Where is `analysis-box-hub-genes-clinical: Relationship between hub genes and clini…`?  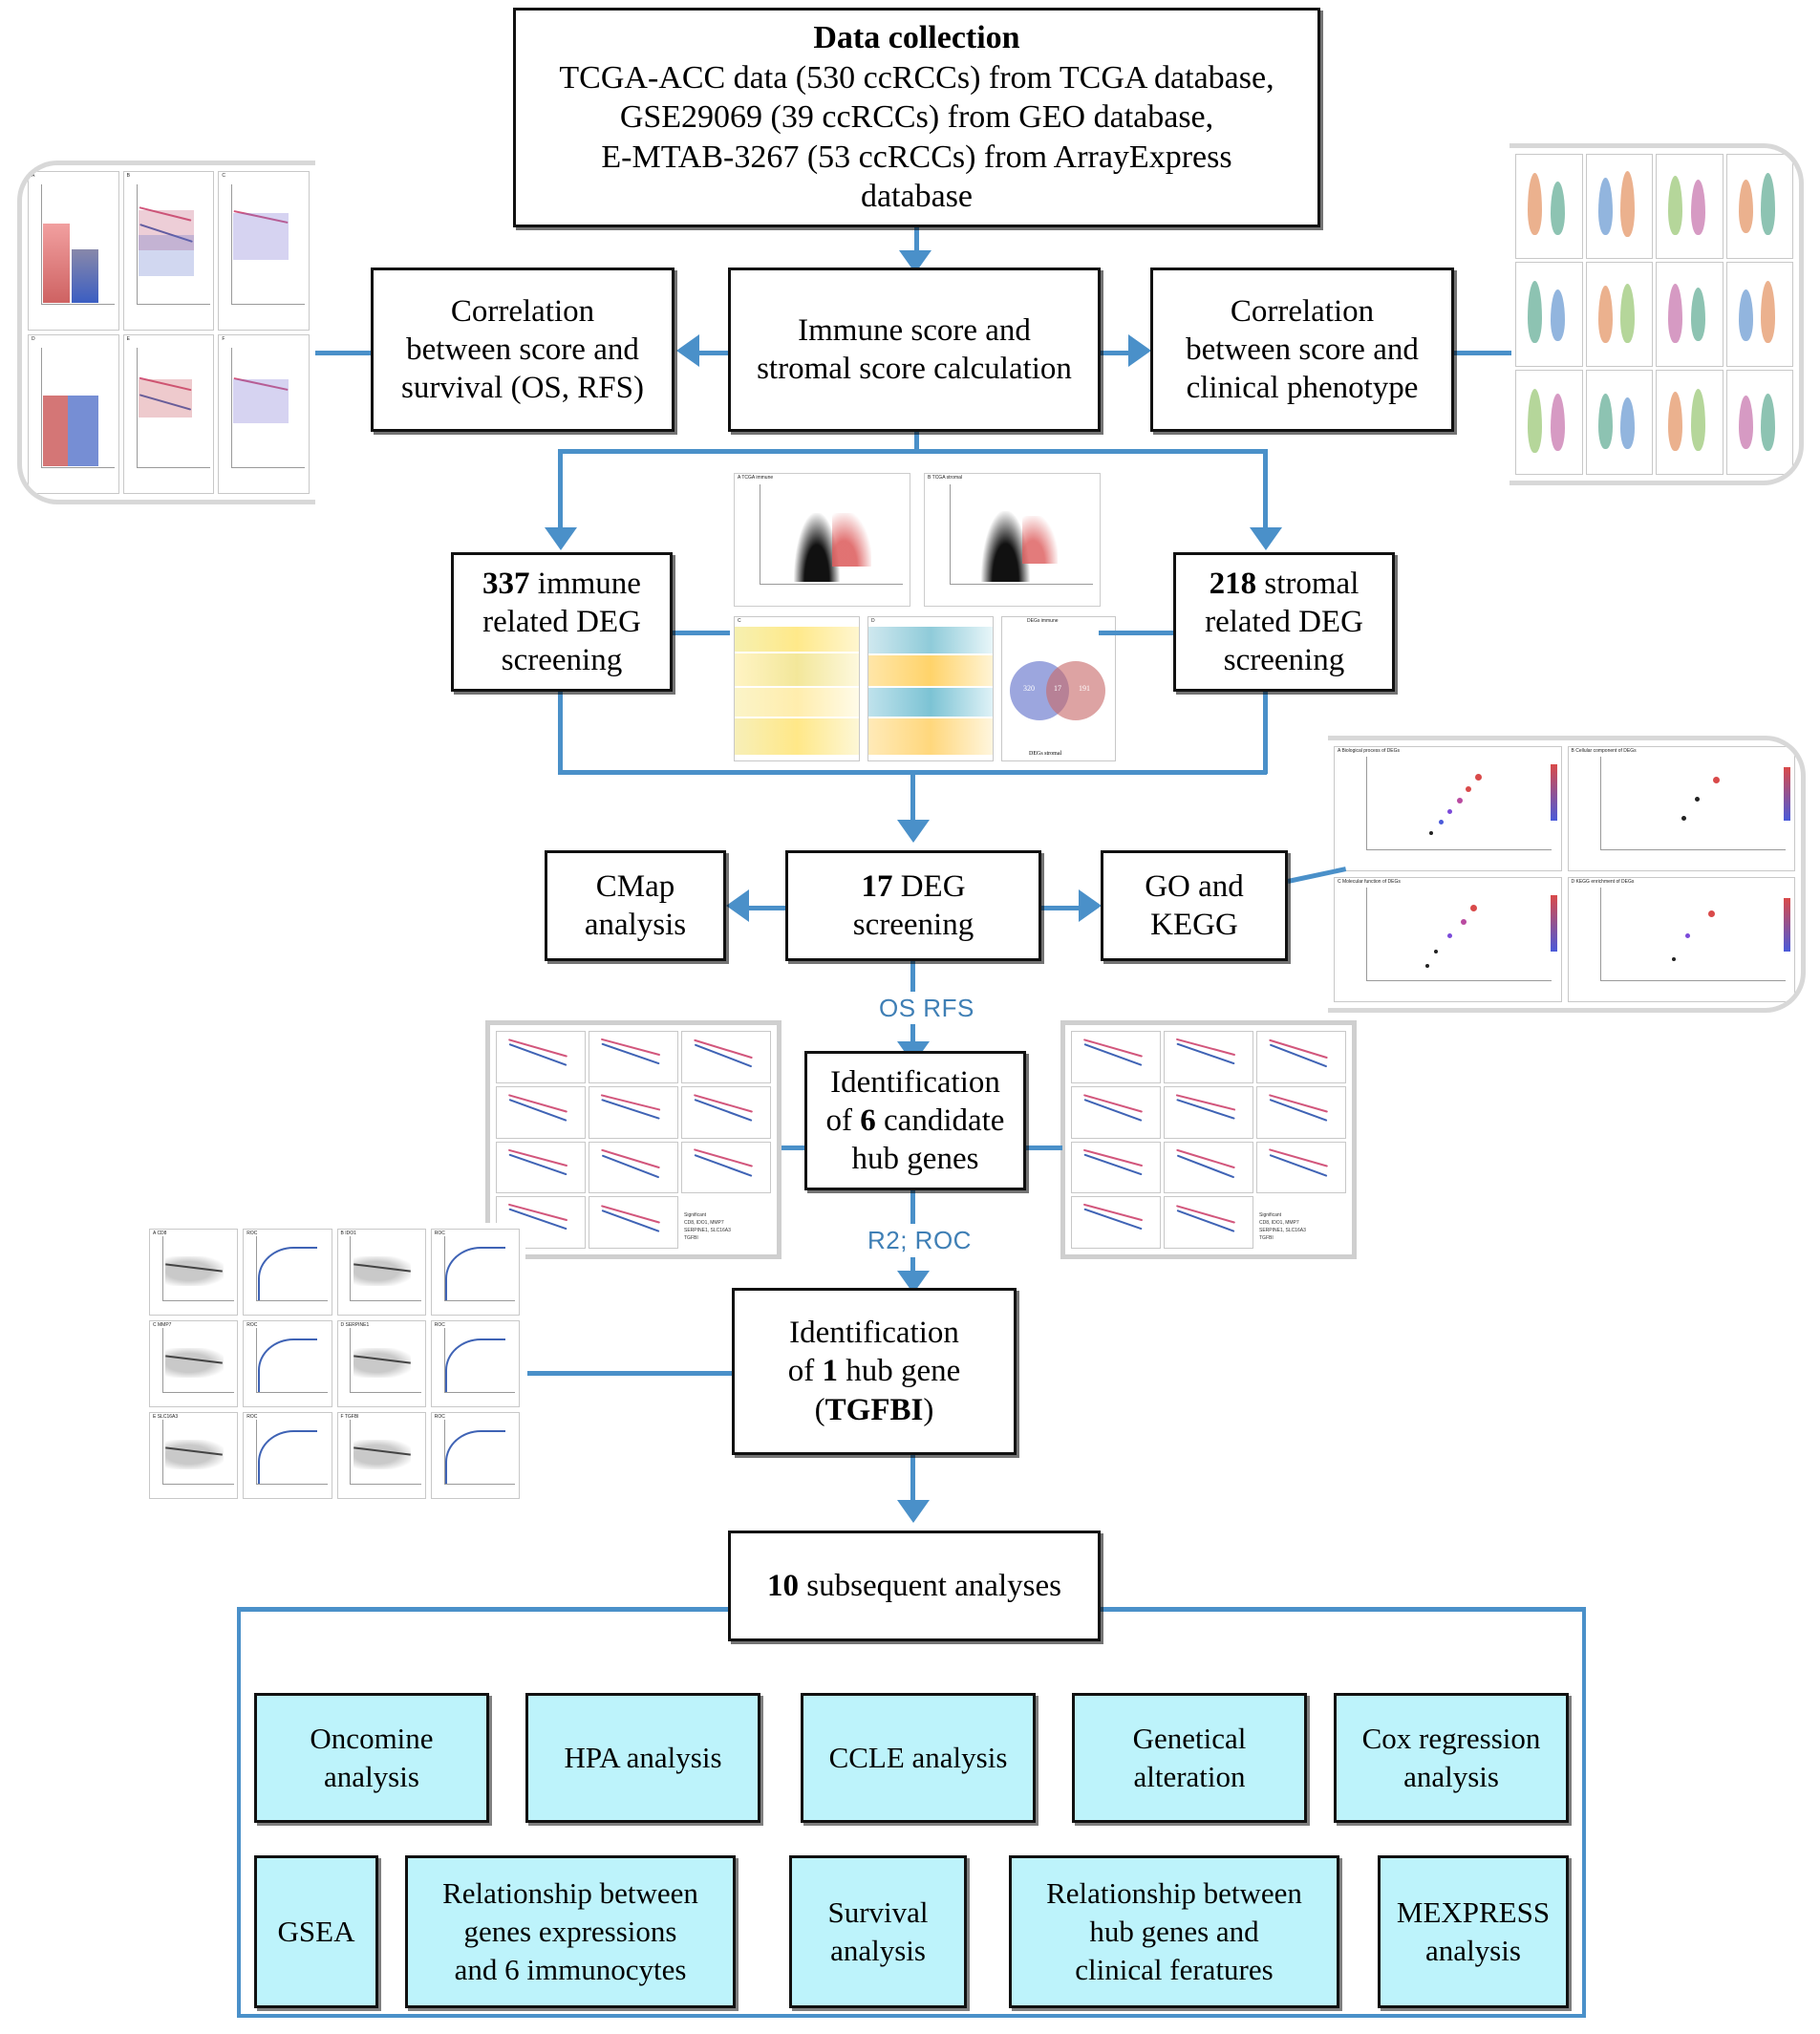 analysis-box-hub-genes-clinical: Relationship between hub genes and clini… is located at coordinates (1174, 1931).